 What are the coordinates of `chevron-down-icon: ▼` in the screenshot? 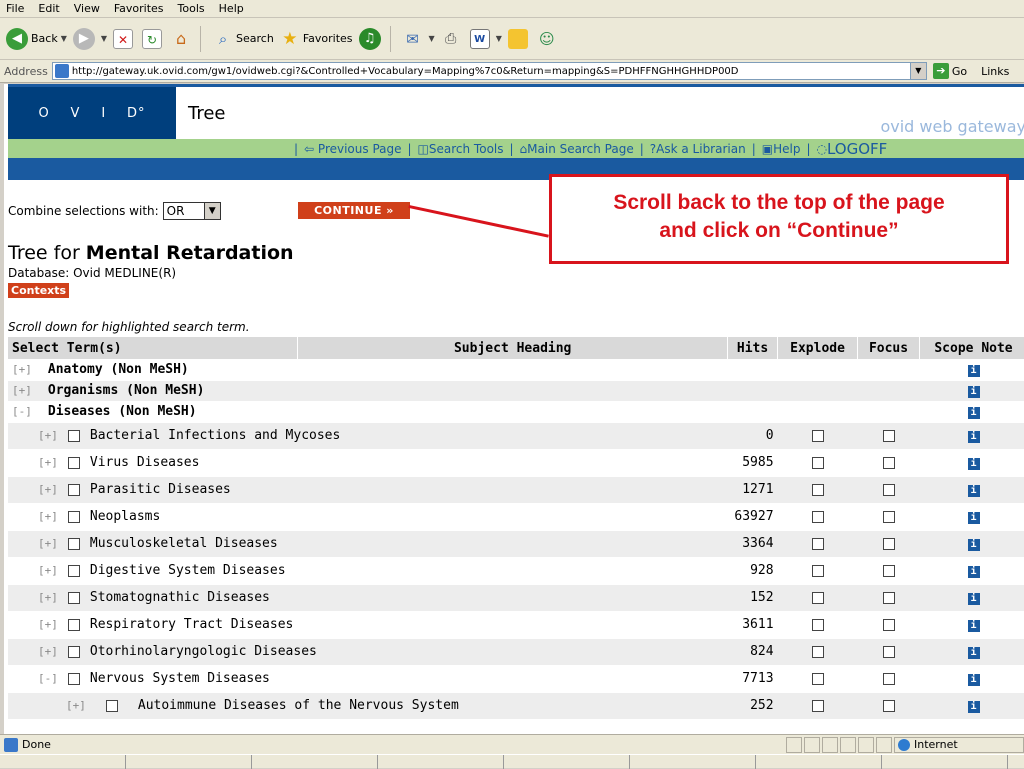 It's located at (917, 71).